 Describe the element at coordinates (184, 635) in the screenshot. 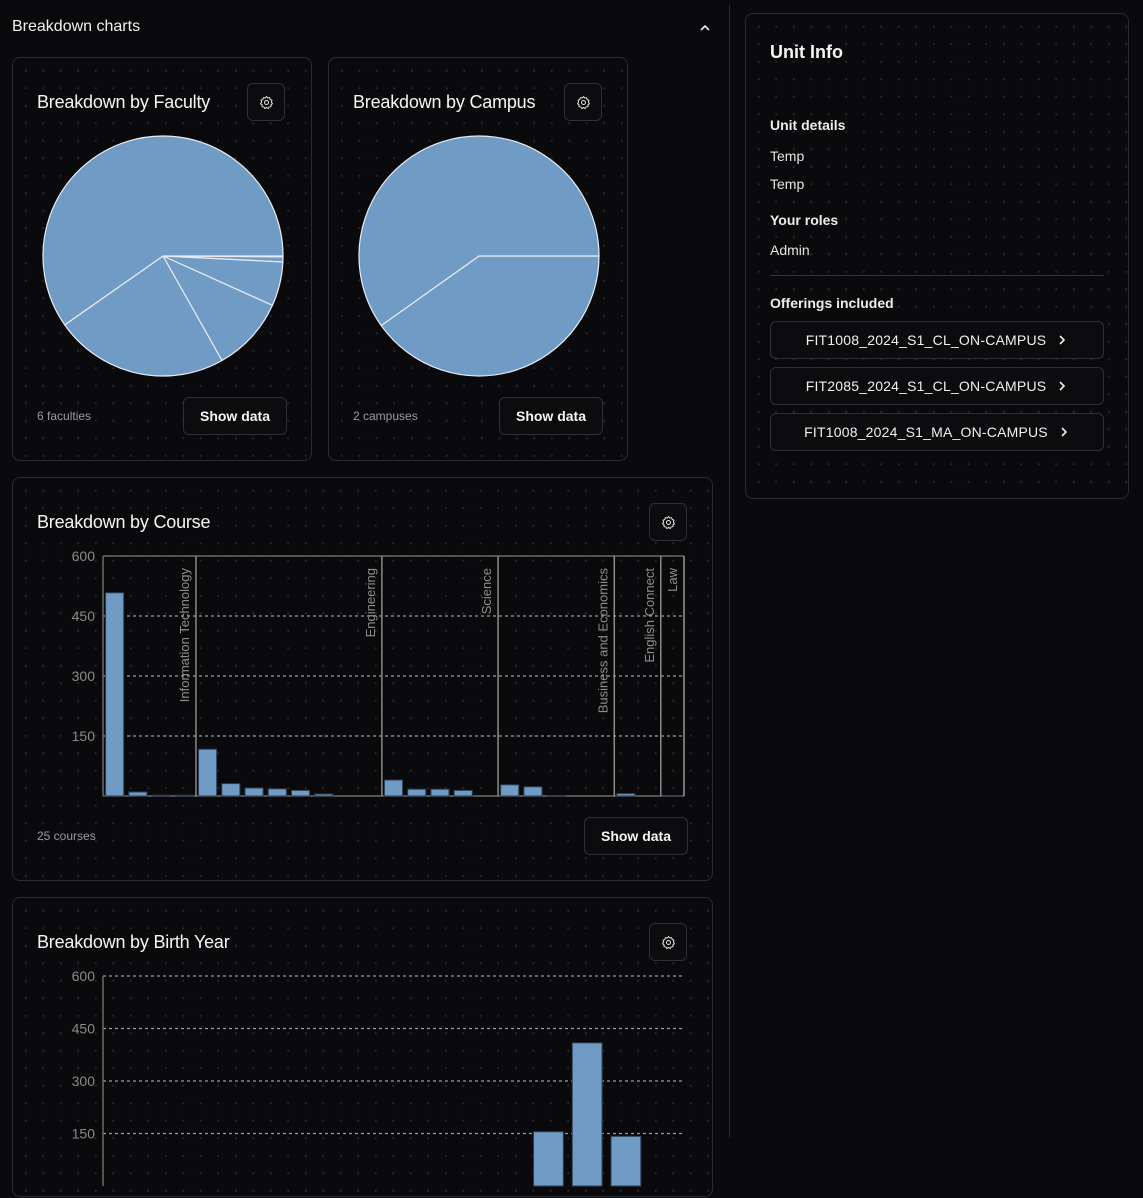

I see `group-label: Information Technology` at that location.